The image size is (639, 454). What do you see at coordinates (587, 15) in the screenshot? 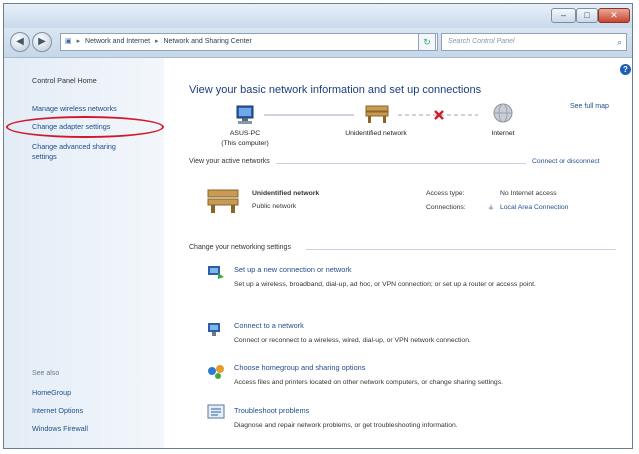
I see `maximize-button: □` at bounding box center [587, 15].